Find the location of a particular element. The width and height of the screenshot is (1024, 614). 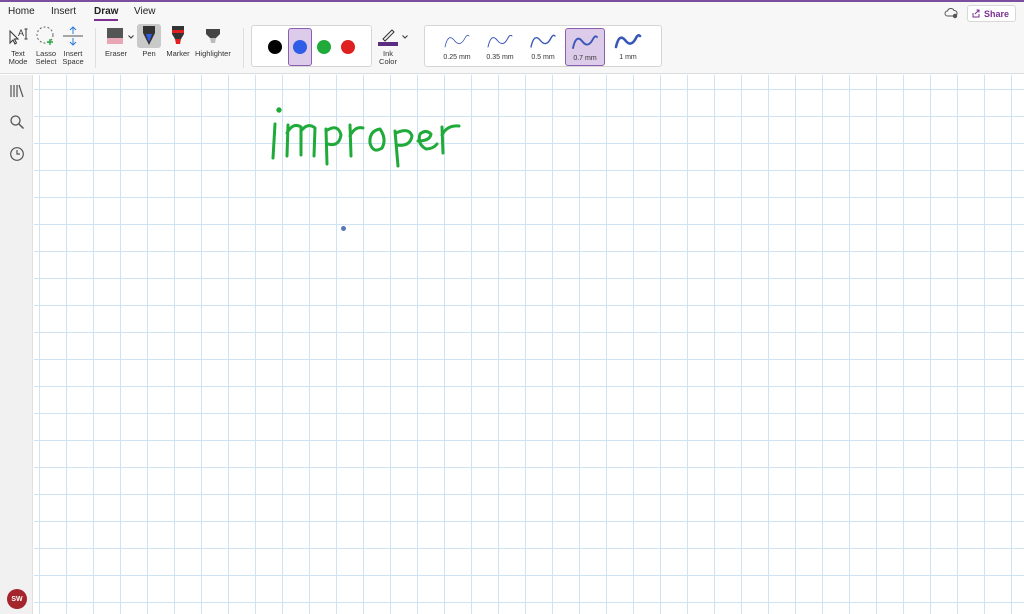

sync-cloud-icon is located at coordinates (951, 13).